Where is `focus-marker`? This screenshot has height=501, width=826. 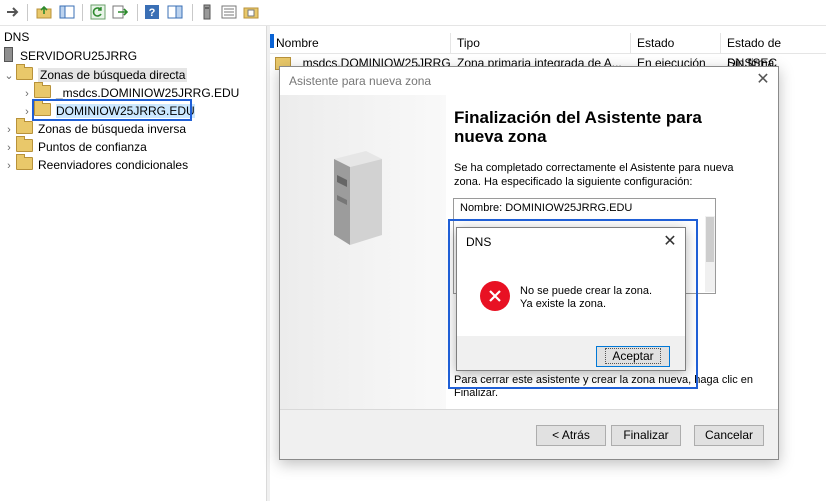
focus-marker is located at coordinates (272, 41).